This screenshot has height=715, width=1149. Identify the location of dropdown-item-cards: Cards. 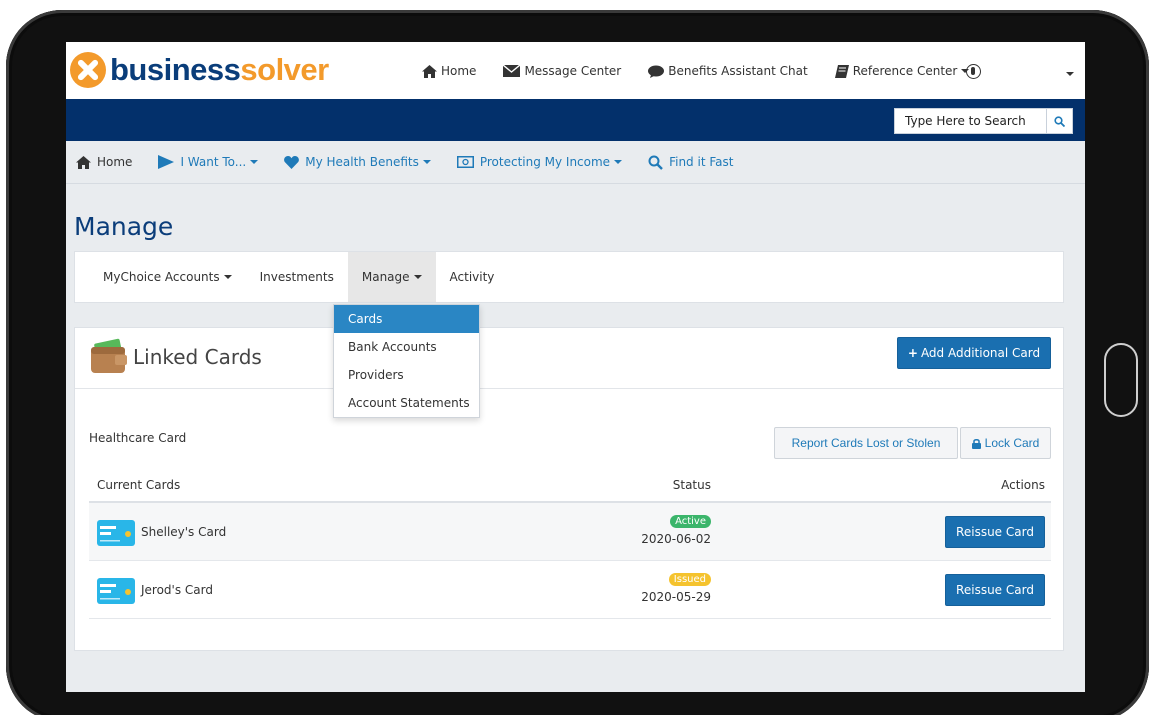
(406, 319).